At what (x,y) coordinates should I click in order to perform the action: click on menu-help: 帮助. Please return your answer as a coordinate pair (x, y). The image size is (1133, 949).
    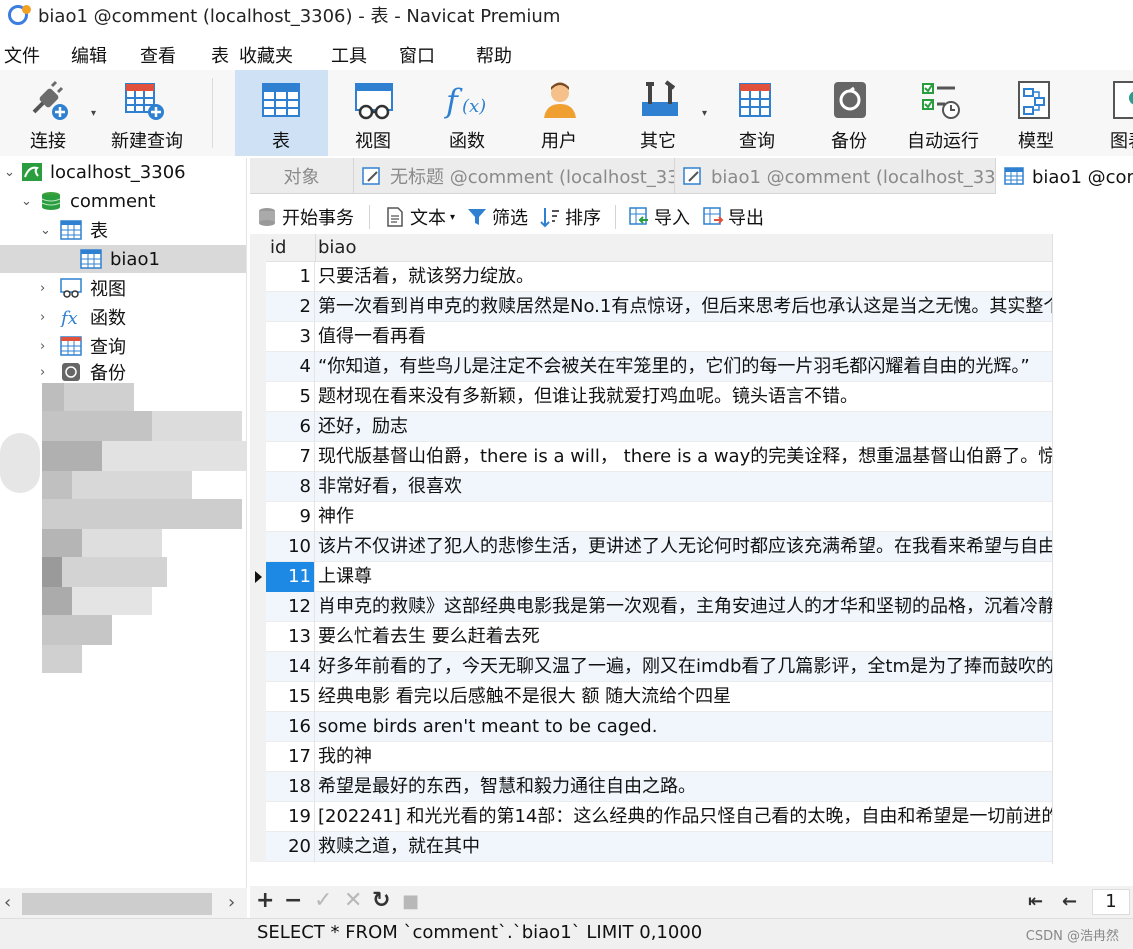
    Looking at the image, I should click on (494, 55).